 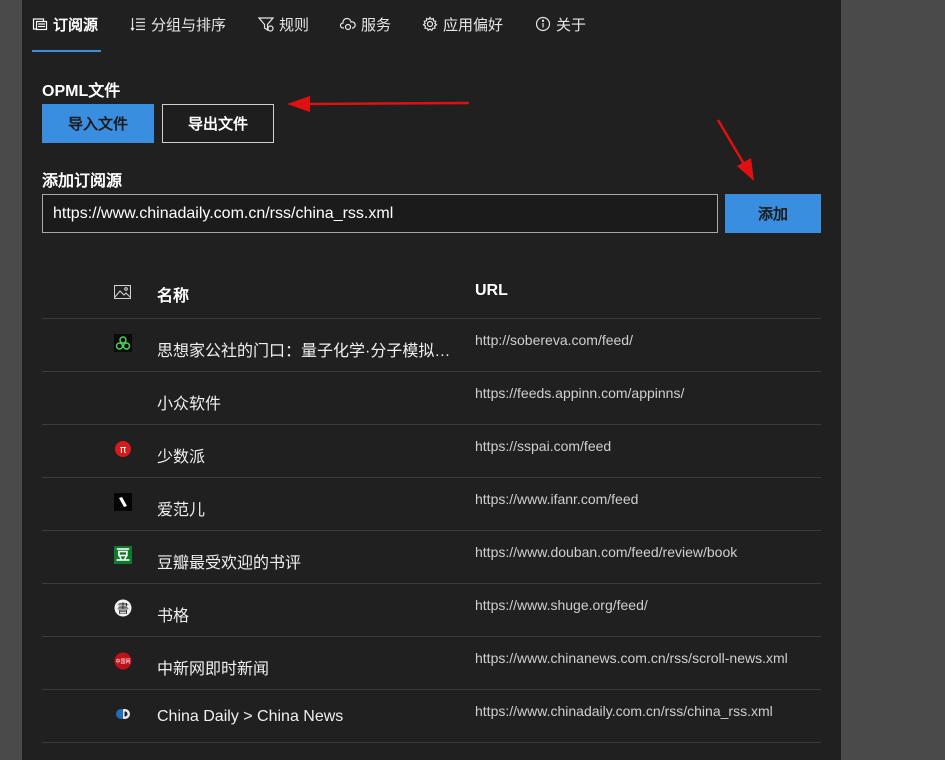 What do you see at coordinates (98, 123) in the screenshot?
I see `import-file-button: 导入文件` at bounding box center [98, 123].